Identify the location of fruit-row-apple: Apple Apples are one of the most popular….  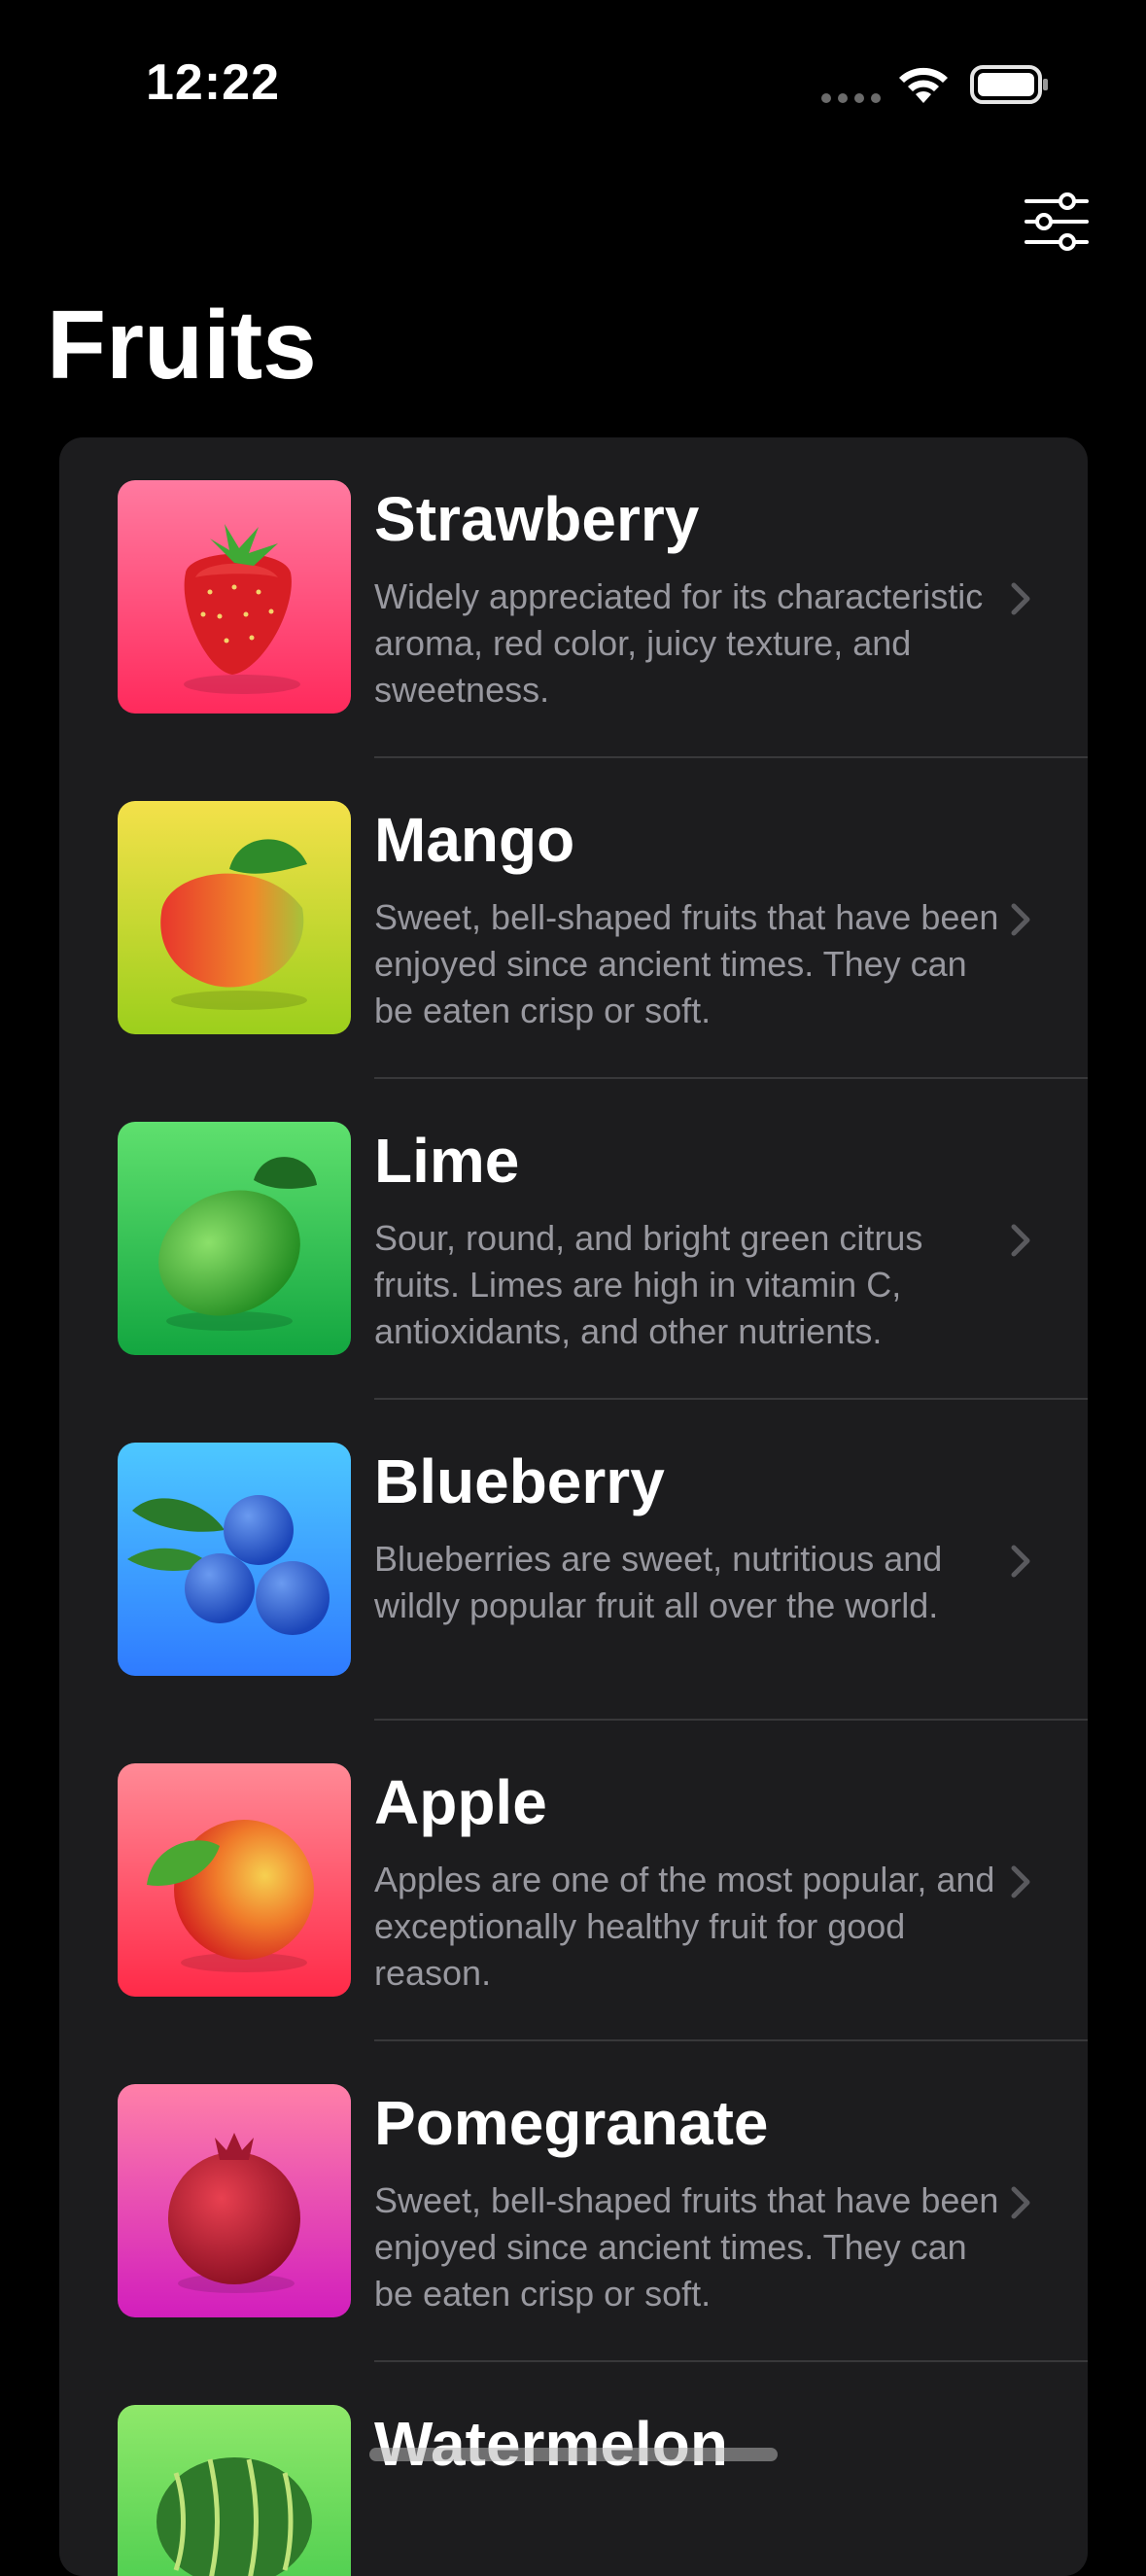
(574, 1881).